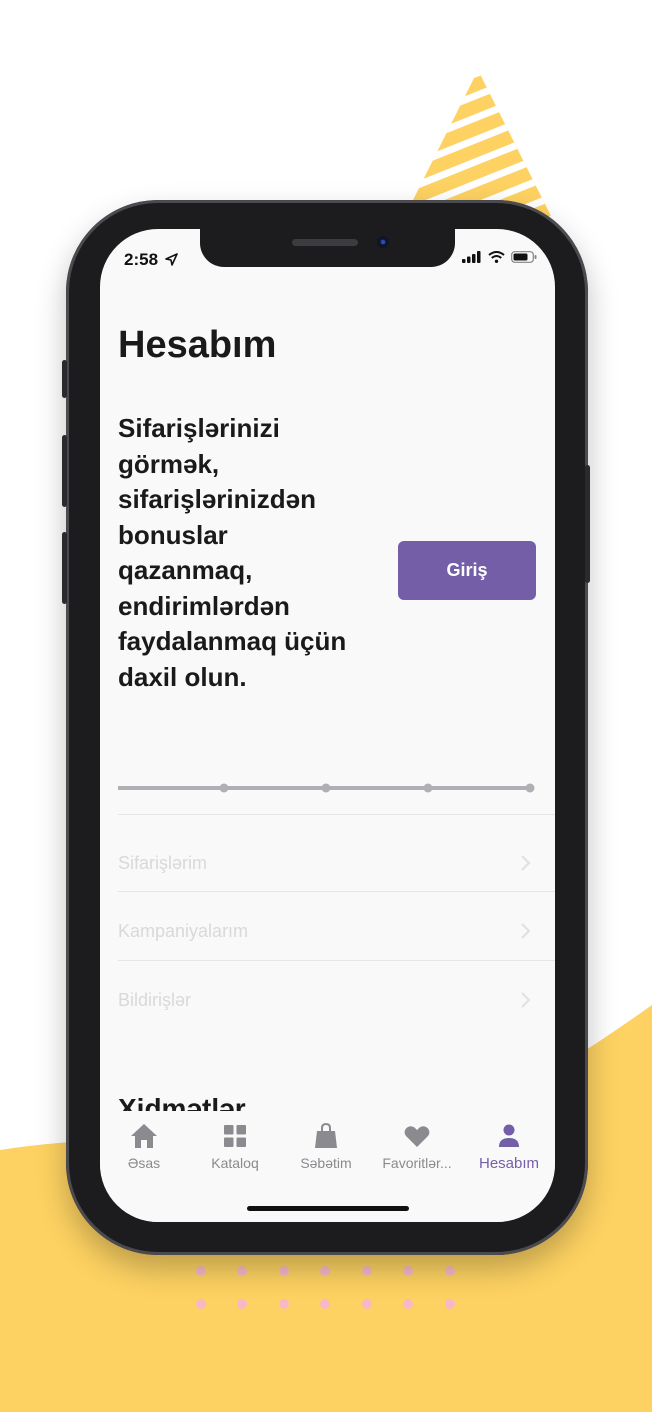  What do you see at coordinates (326, 1163) in the screenshot?
I see `tab-label: Səbətim` at bounding box center [326, 1163].